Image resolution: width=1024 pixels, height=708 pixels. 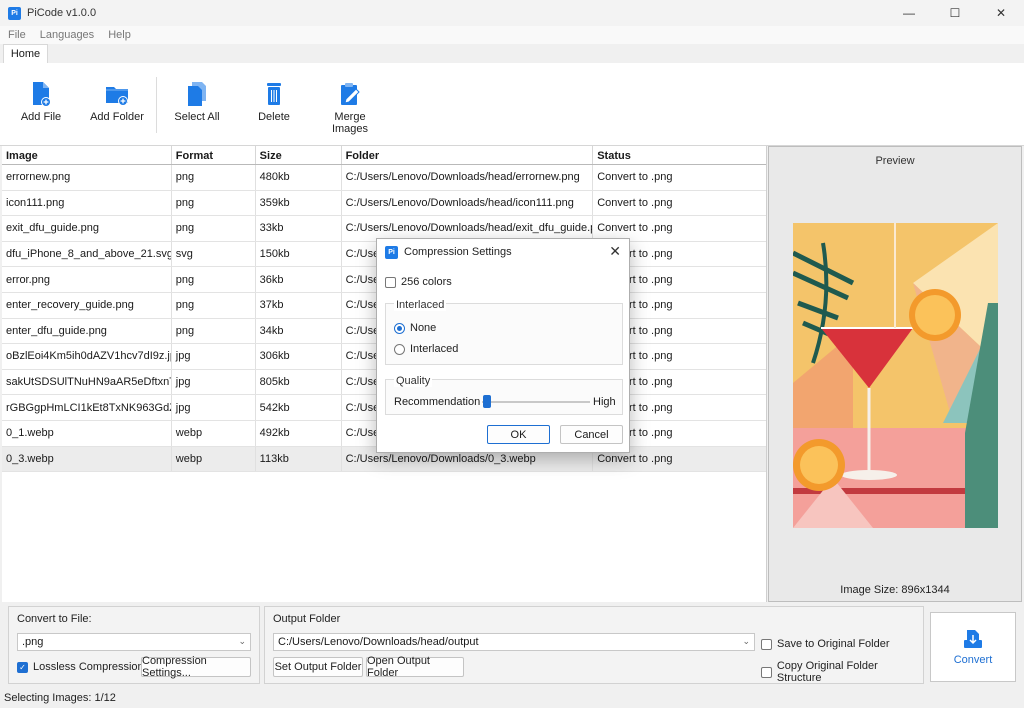 I want to click on format-select: .png ⌄, so click(x=134, y=642).